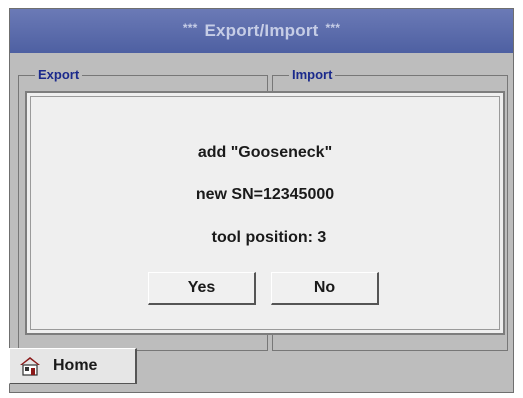  I want to click on home-button: Home, so click(73, 366).